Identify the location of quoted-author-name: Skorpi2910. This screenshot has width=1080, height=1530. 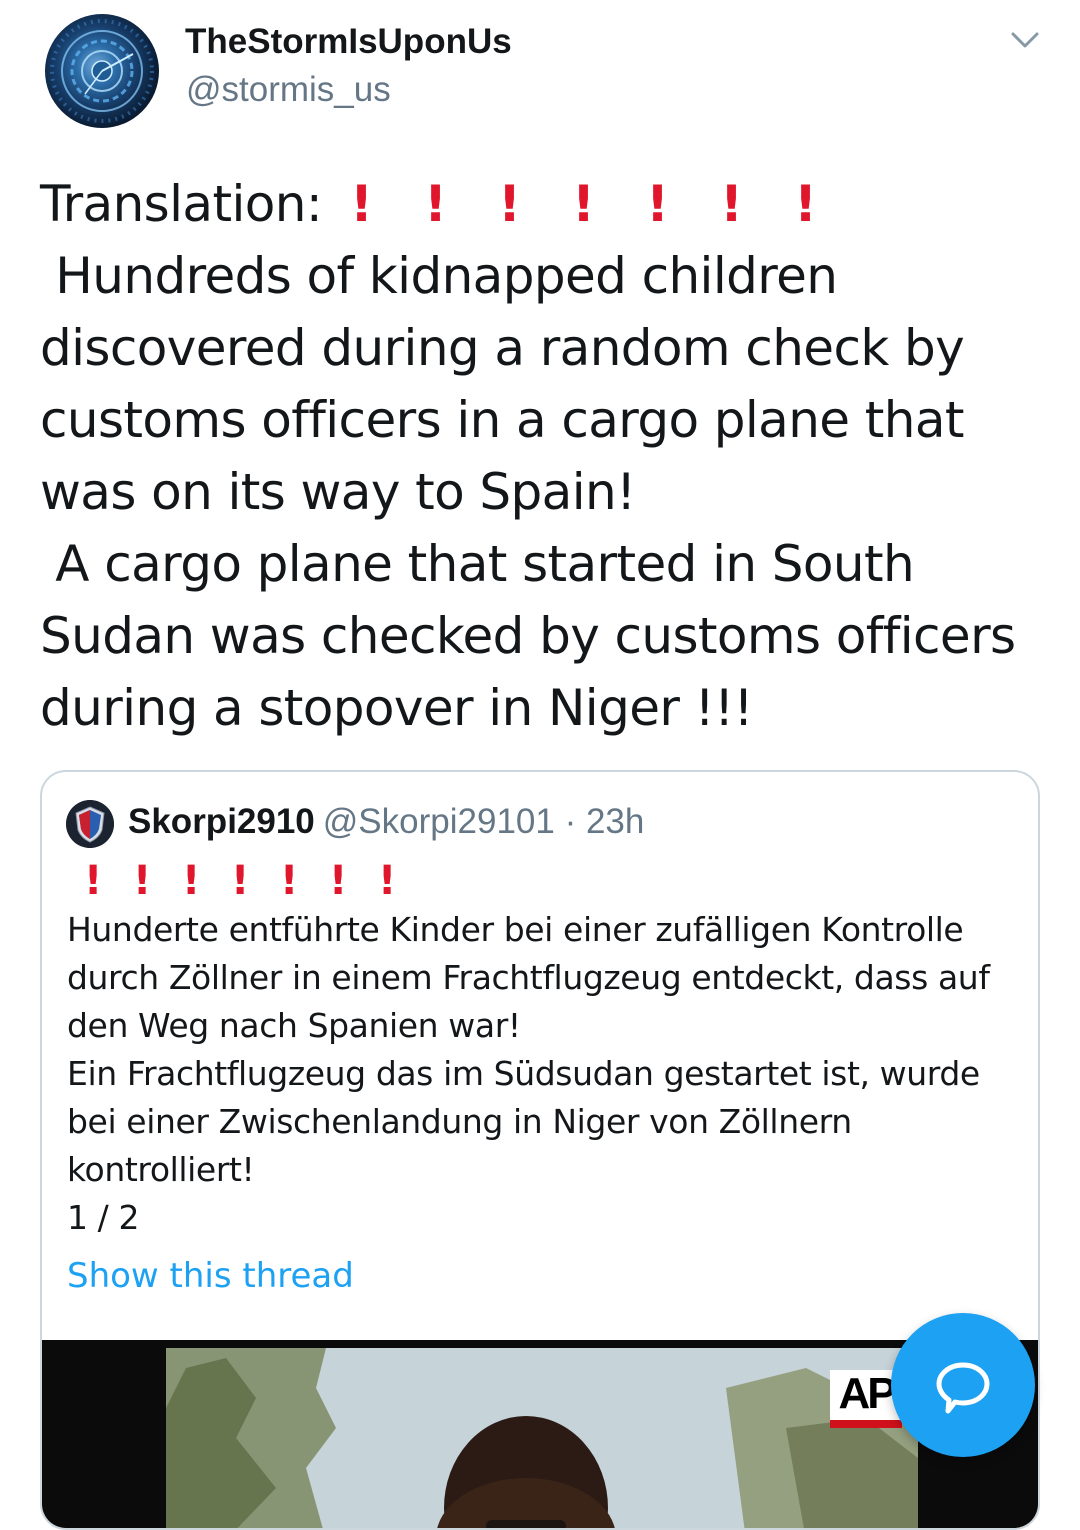
(221, 821).